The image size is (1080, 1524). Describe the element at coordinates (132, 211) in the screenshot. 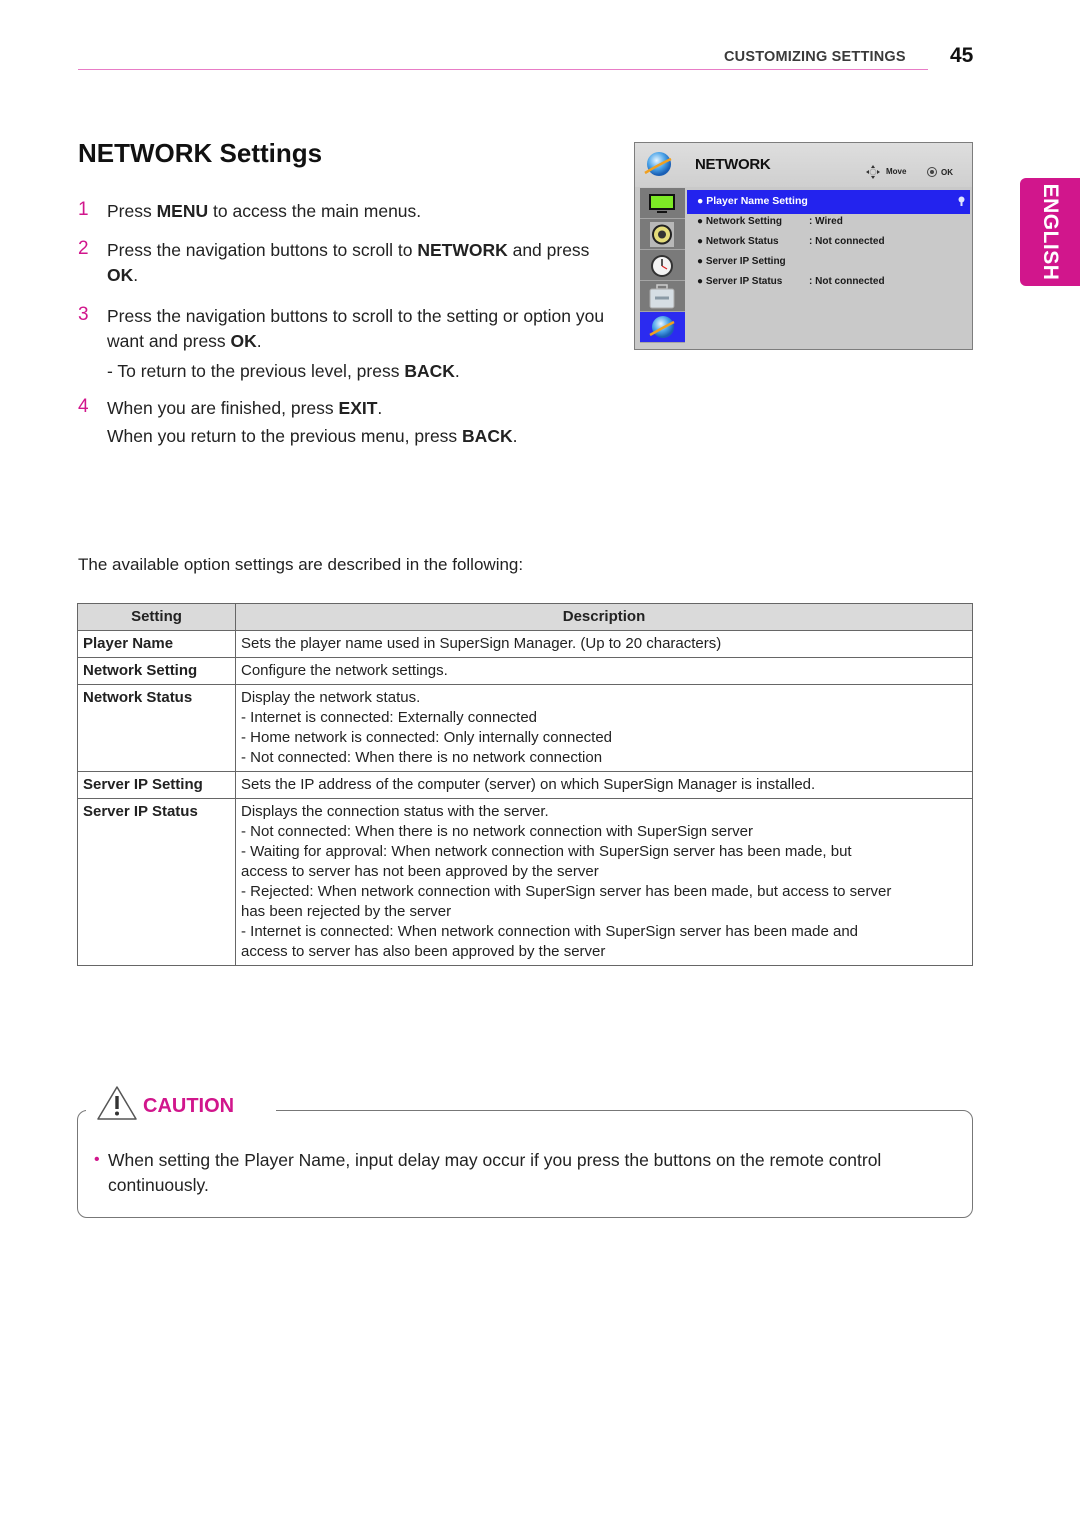

I see `step-text-segment: Press` at that location.